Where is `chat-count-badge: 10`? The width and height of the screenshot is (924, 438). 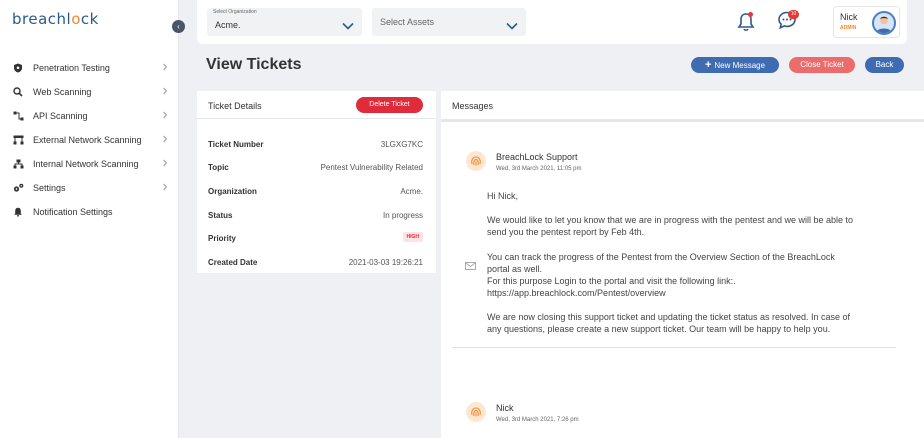
chat-count-badge: 10 is located at coordinates (793, 14).